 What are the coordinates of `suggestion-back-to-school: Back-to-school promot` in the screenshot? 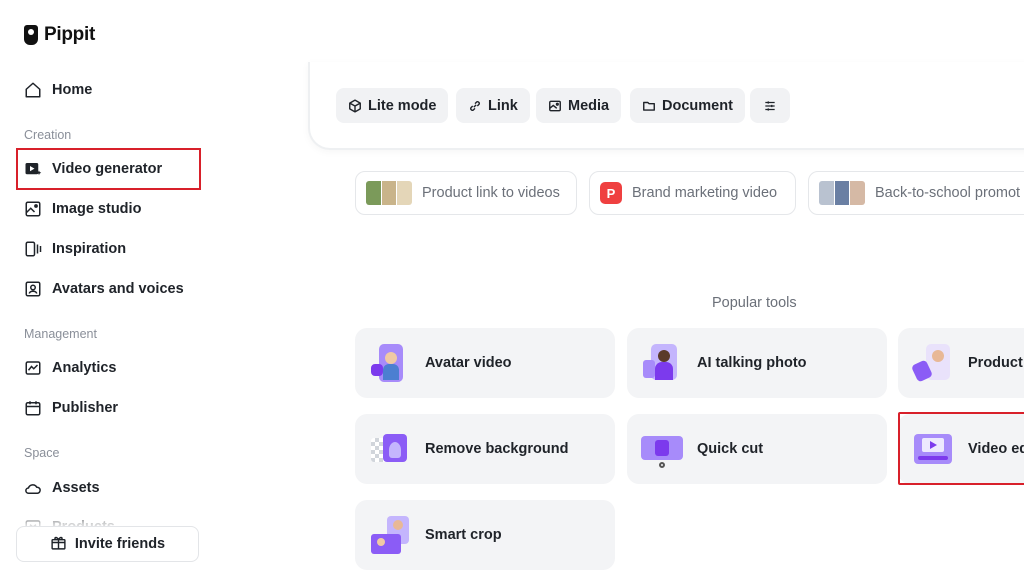 It's located at (916, 193).